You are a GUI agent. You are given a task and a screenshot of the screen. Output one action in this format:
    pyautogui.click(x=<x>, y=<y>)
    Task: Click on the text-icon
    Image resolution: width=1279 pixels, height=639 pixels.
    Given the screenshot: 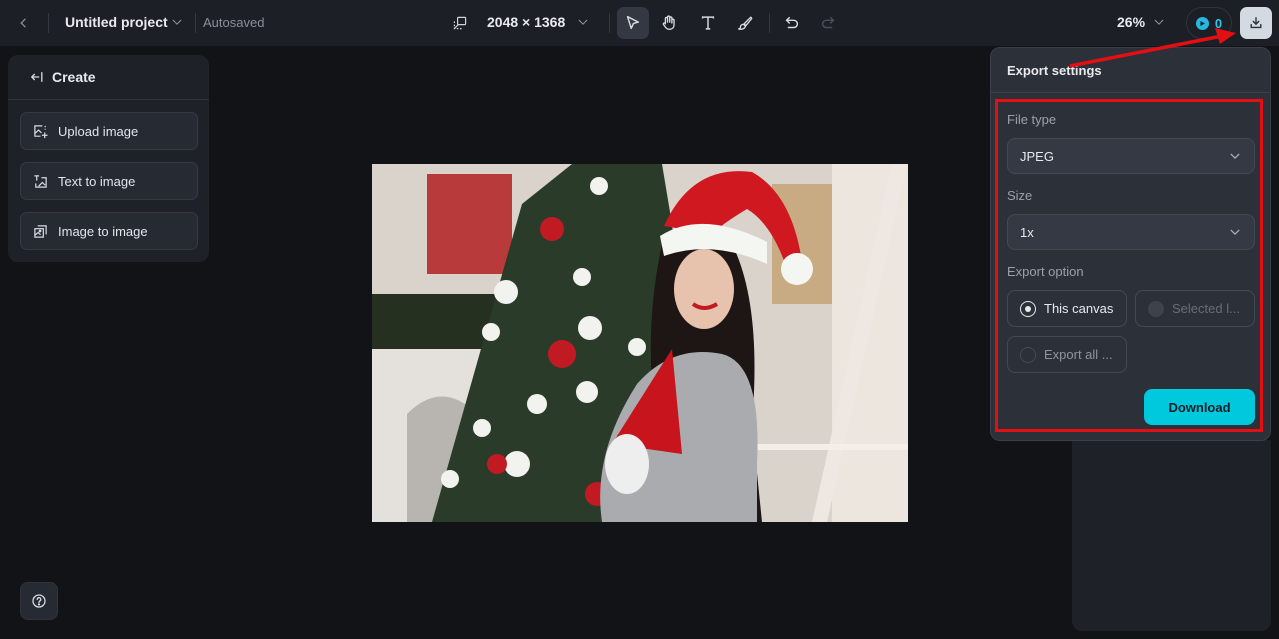 What is the action you would take?
    pyautogui.click(x=708, y=23)
    